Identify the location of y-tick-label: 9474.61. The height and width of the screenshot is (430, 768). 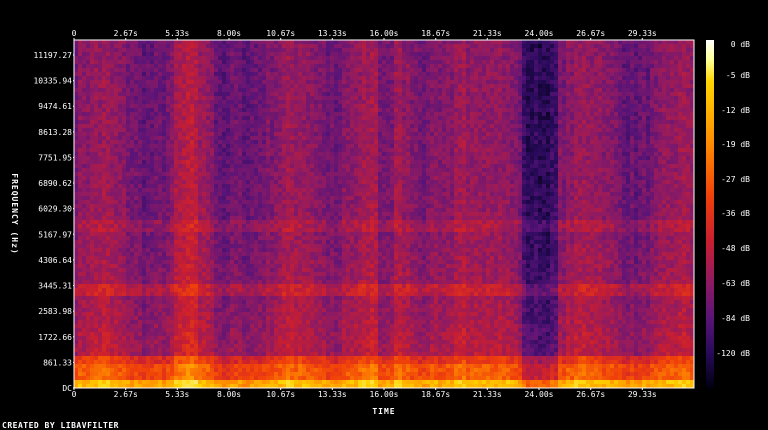
(55, 106).